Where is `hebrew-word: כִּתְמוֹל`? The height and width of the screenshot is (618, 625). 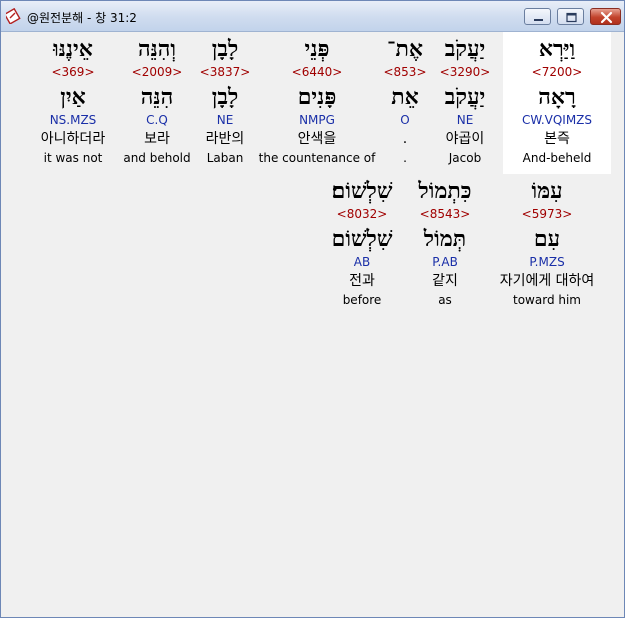 hebrew-word: כִּתְמוֹל is located at coordinates (445, 191).